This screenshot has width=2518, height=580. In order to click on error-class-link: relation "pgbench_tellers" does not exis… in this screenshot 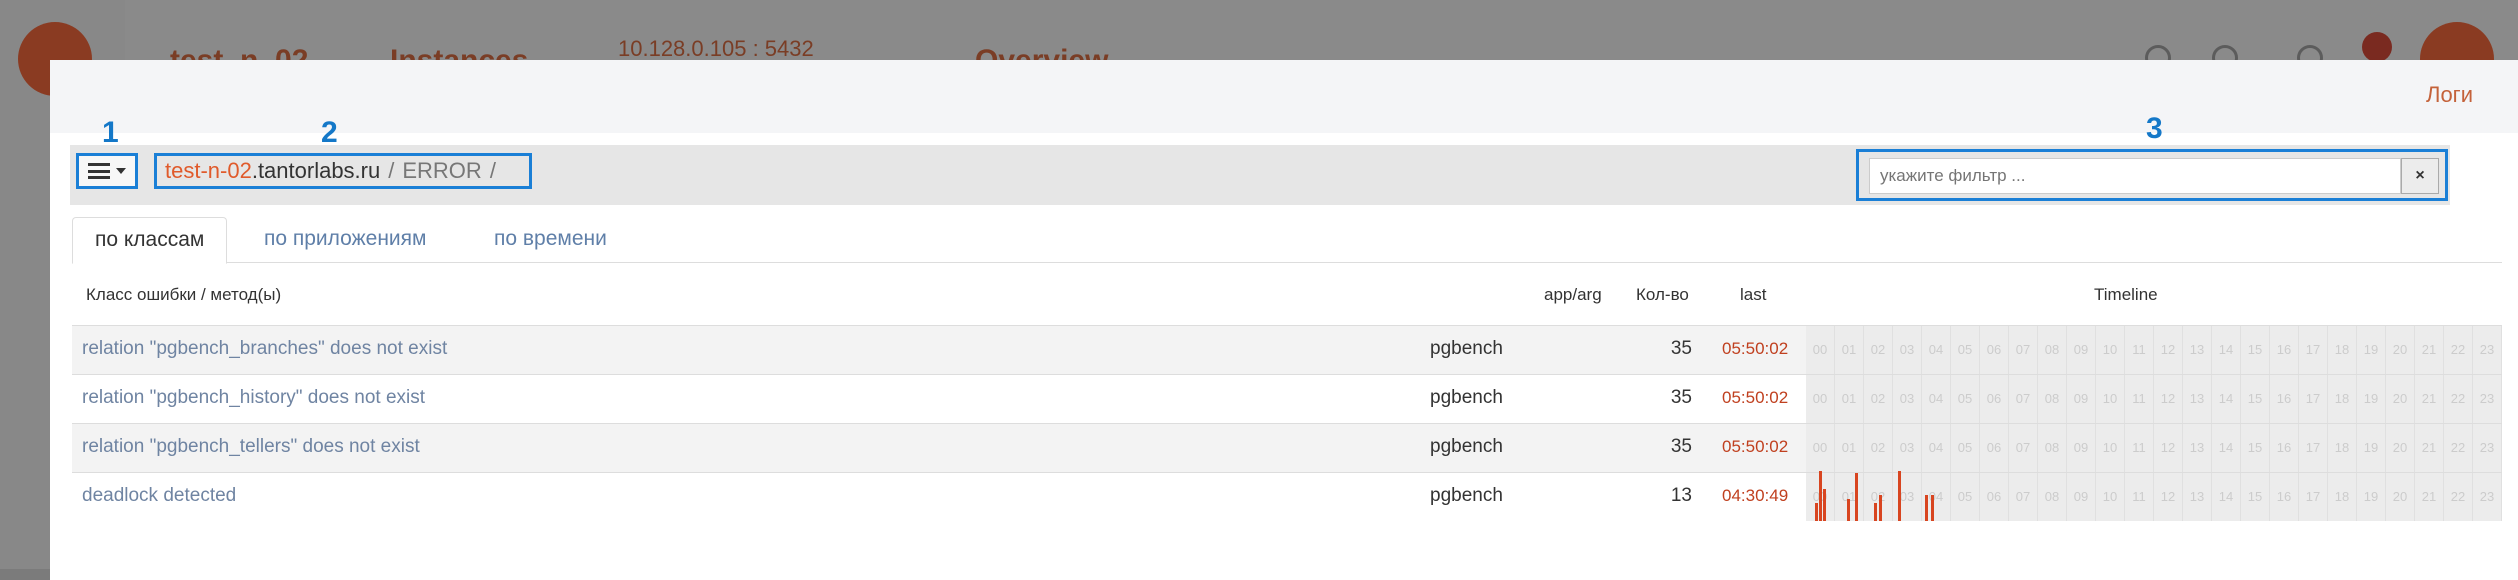, I will do `click(251, 447)`.